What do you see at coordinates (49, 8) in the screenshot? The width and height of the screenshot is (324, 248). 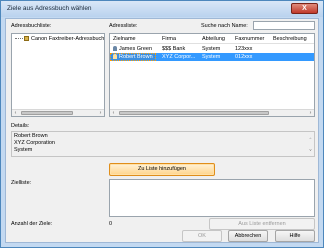 I see `window-title: Ziele aus Adressbuch wählen` at bounding box center [49, 8].